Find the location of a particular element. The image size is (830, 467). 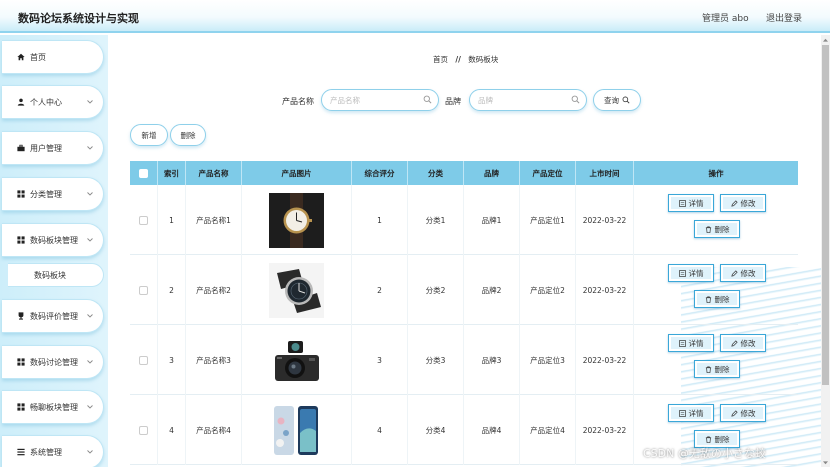

sidebar-item-system-management: 系统管理 is located at coordinates (53, 451).